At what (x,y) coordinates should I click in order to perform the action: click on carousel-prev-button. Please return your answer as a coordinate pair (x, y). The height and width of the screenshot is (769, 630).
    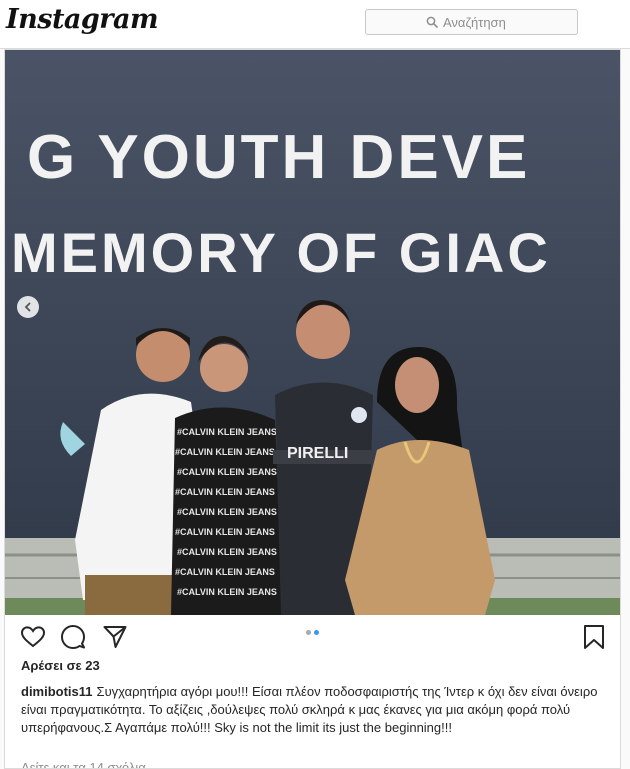
    Looking at the image, I should click on (28, 307).